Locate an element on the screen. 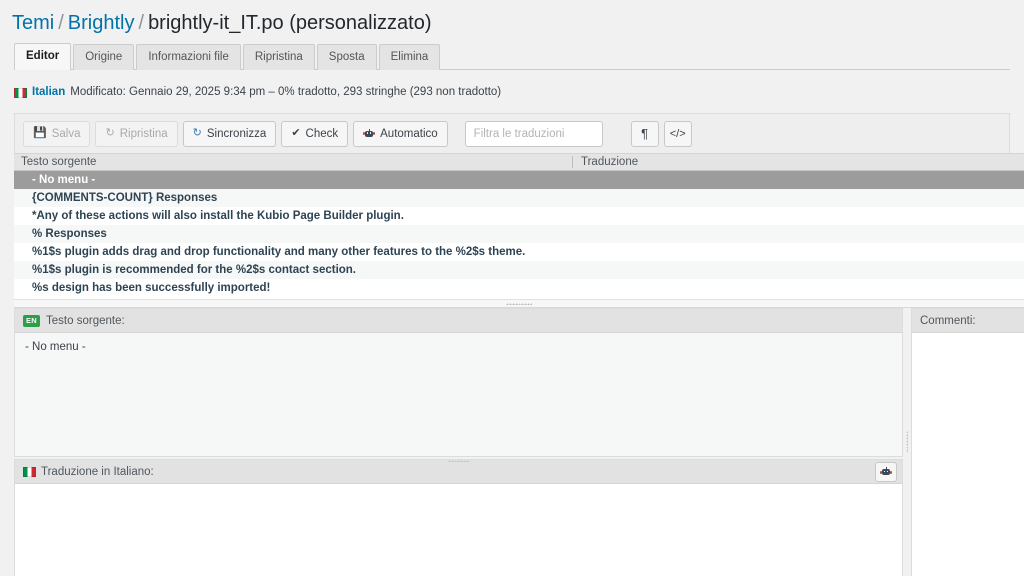  column-header-source: Testo sorgente is located at coordinates (59, 162).